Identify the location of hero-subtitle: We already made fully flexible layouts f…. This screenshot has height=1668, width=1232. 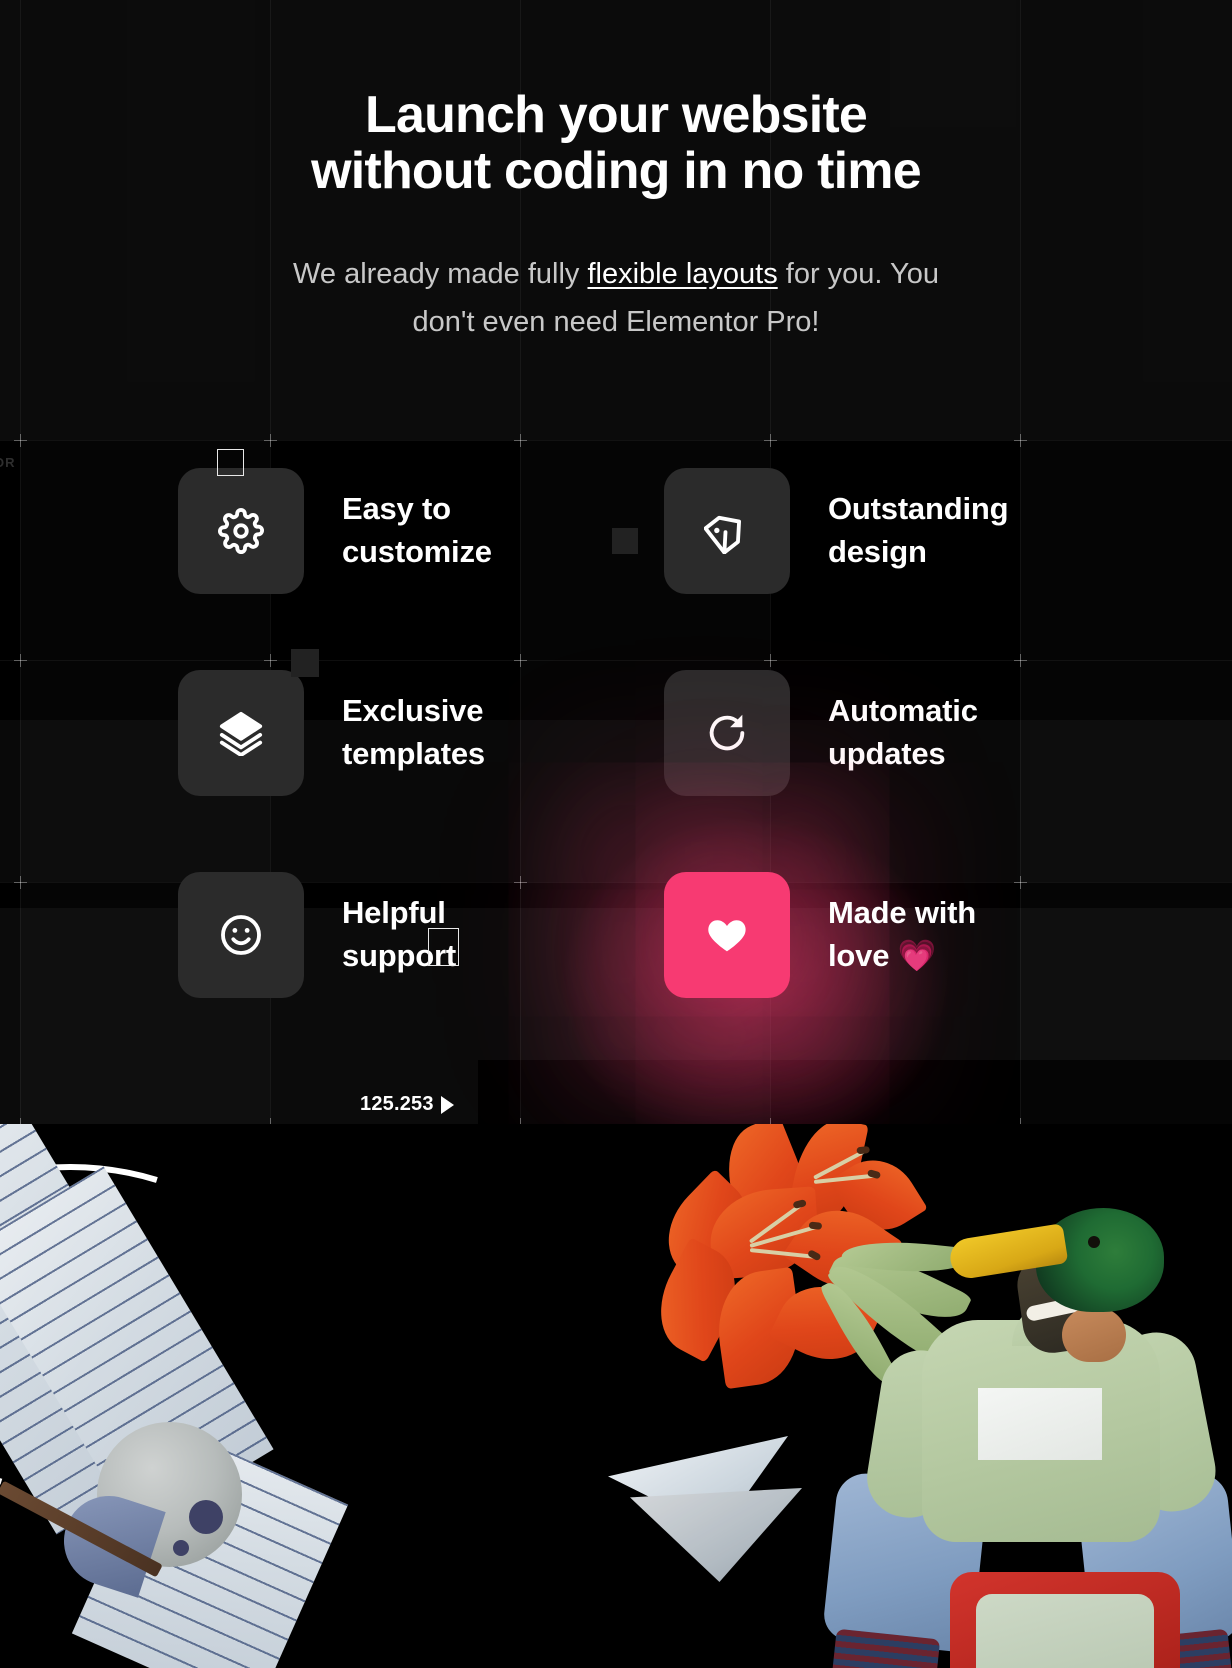
(616, 298).